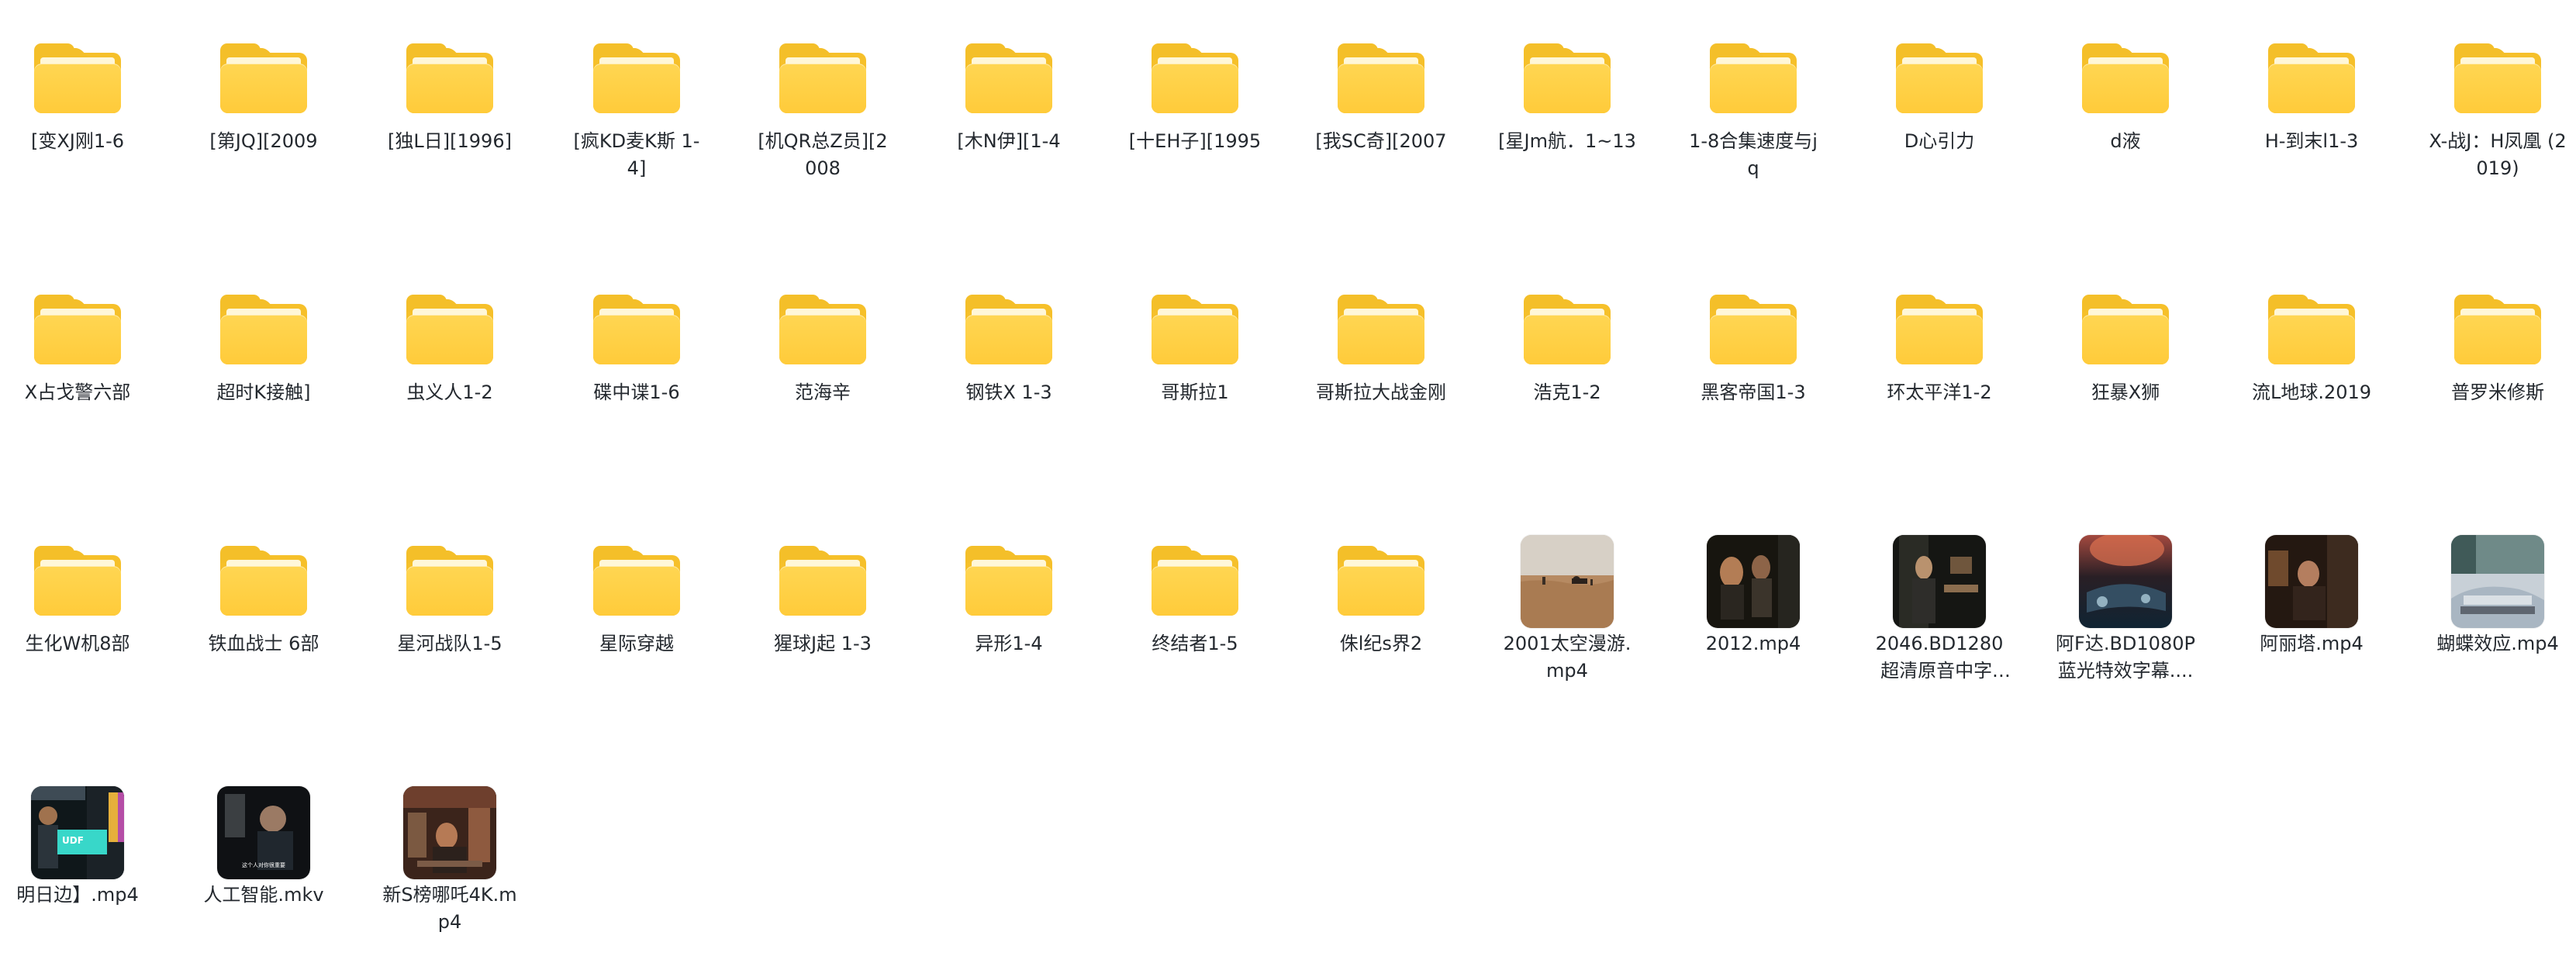 This screenshot has height=963, width=2576. I want to click on folder-name: 侏l纪s界2, so click(1381, 643).